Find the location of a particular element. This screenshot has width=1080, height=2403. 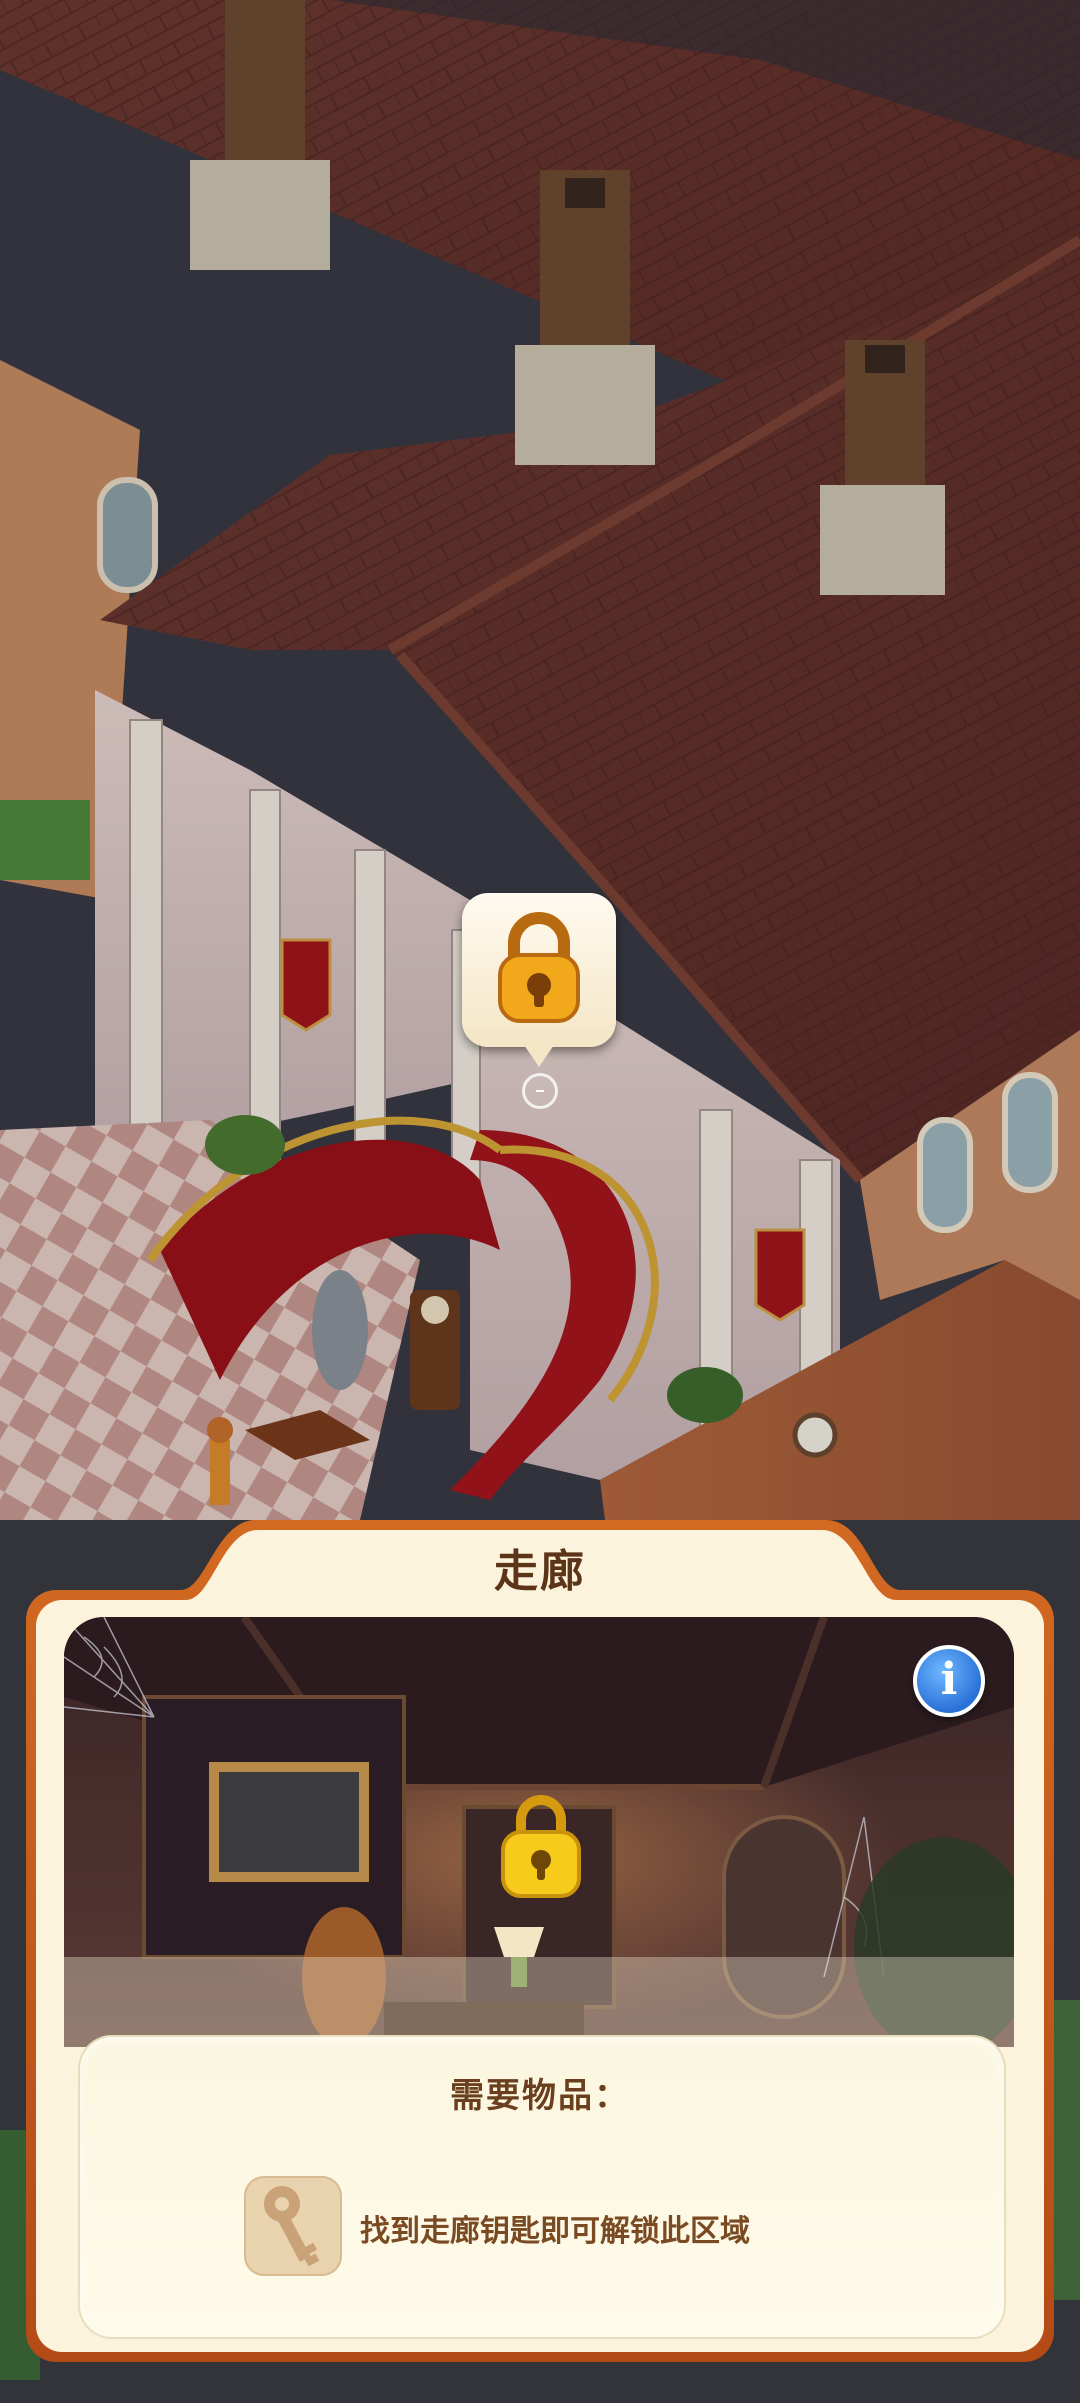

requirement-description: 找到走廊钥匙即可解锁此区域 is located at coordinates (555, 2228).